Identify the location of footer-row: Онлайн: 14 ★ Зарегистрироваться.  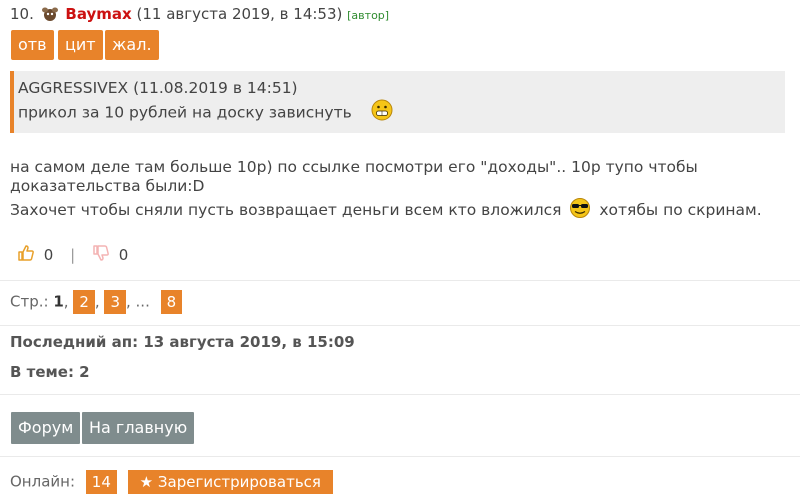
(171, 482).